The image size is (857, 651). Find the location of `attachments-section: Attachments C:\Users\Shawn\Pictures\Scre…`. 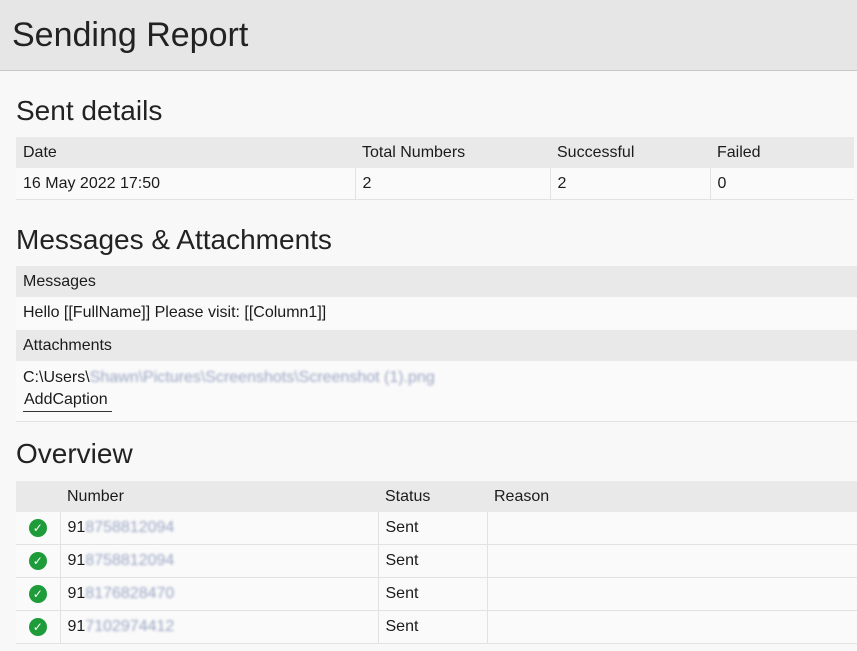

attachments-section: Attachments C:\Users\Shawn\Pictures\Scre… is located at coordinates (436, 376).